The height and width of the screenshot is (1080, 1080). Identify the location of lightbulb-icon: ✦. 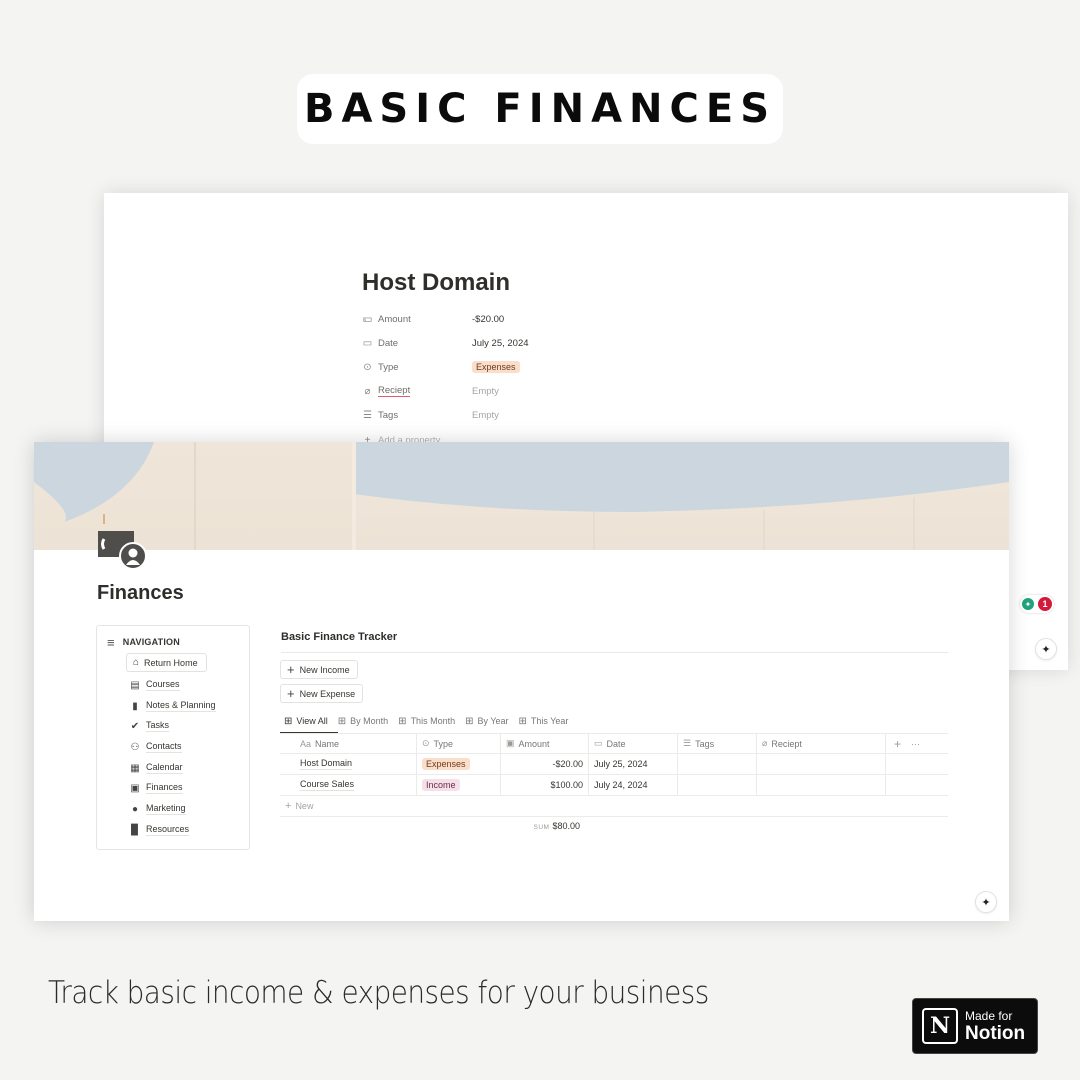
(1028, 604).